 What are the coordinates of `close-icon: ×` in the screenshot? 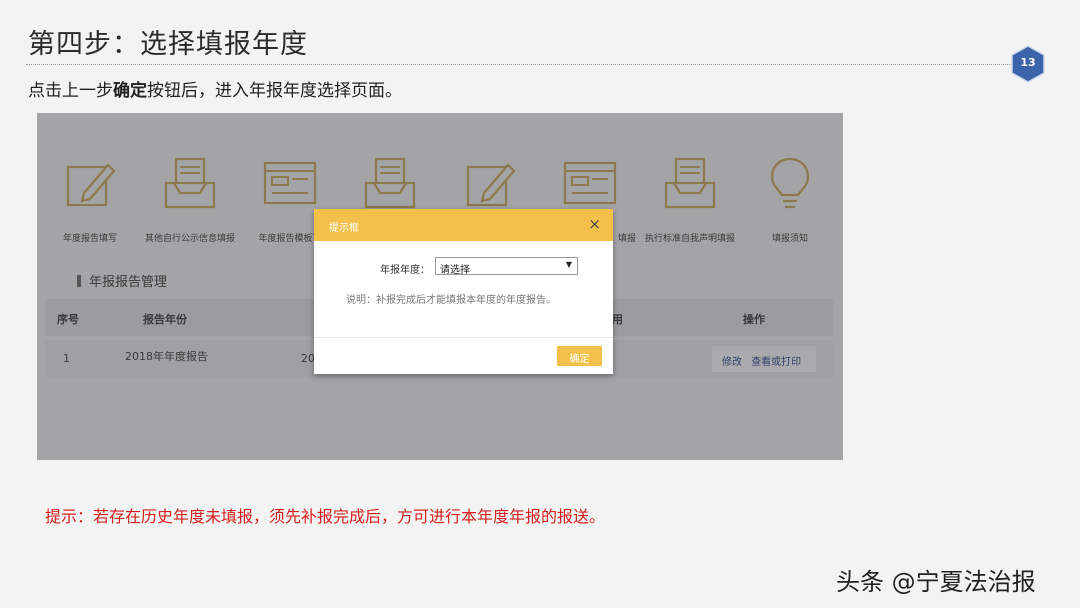 It's located at (594, 224).